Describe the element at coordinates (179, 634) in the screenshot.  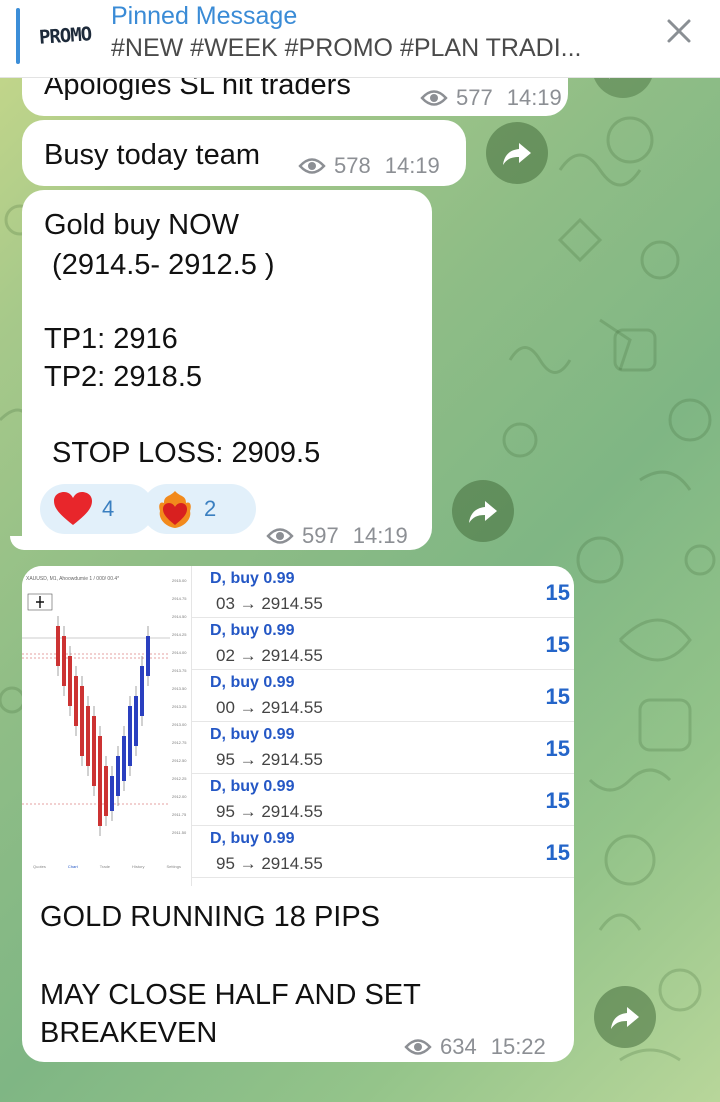
I see `chart-axis-label: 2914.25` at that location.